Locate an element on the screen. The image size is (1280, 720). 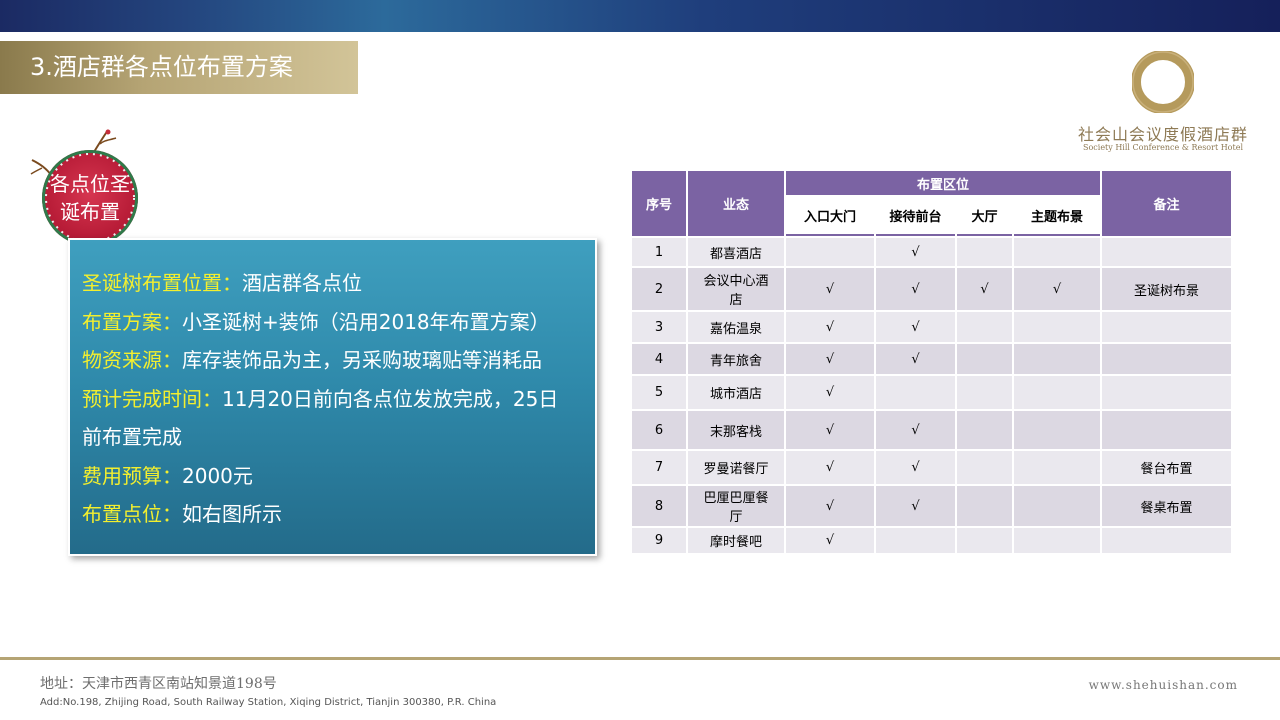
row-business: 会议中心酒店 is located at coordinates (736, 289).